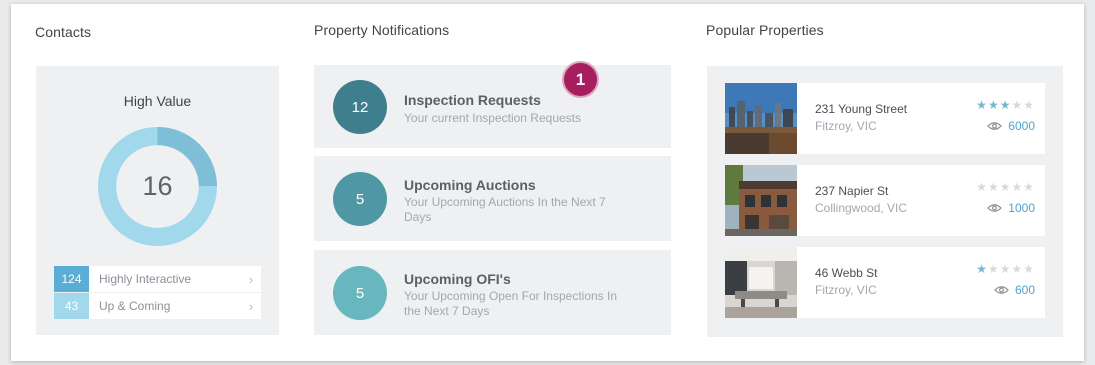  I want to click on high-value-title: High Value, so click(157, 101).